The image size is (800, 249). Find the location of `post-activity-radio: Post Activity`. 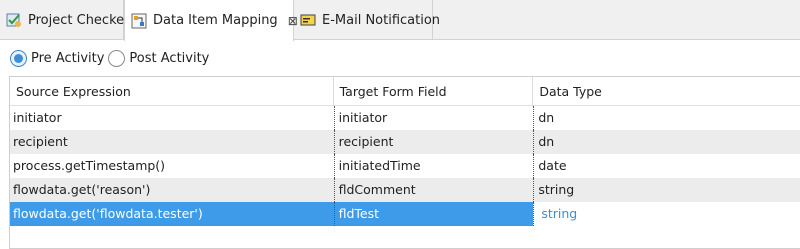

post-activity-radio: Post Activity is located at coordinates (159, 58).